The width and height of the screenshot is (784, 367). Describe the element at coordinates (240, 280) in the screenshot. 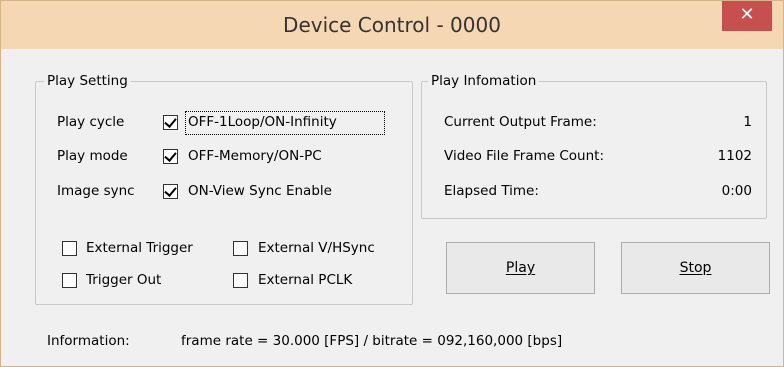

I see `external-pclk-checkbox` at that location.